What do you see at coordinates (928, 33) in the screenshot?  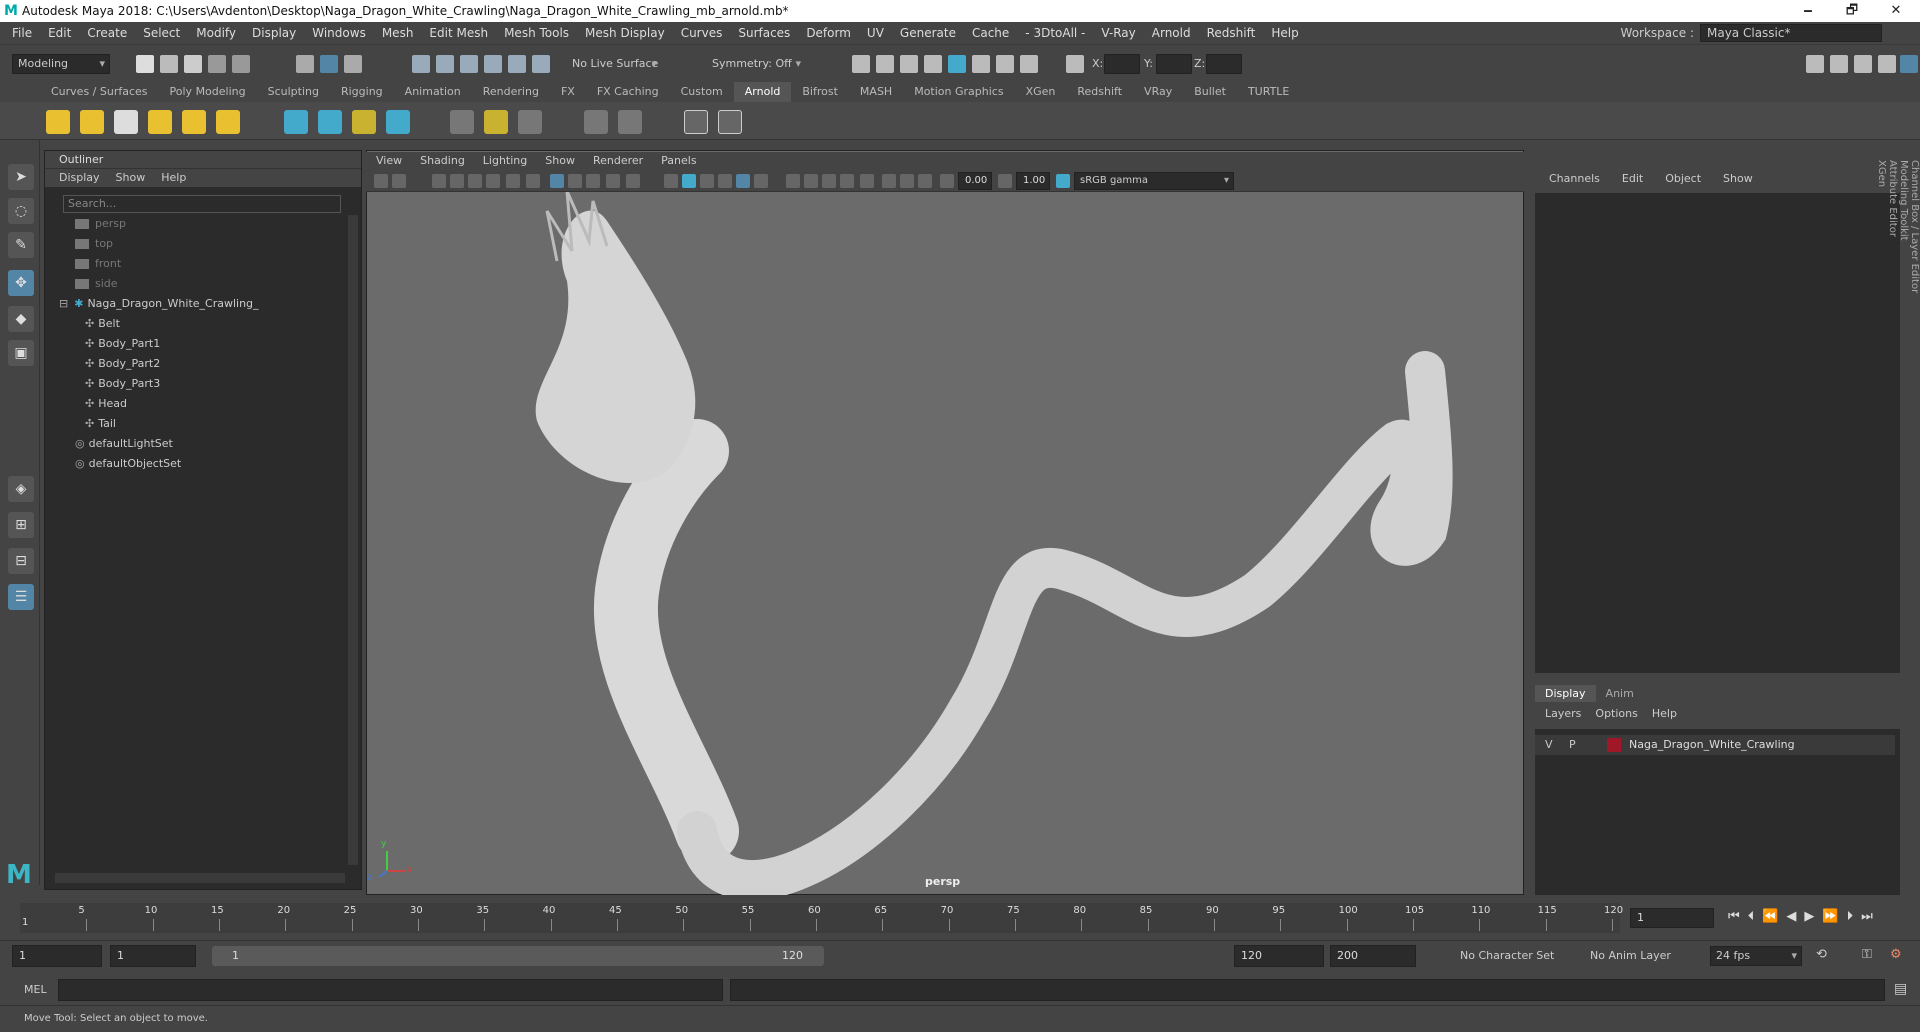 I see `menu-generate: Generate` at bounding box center [928, 33].